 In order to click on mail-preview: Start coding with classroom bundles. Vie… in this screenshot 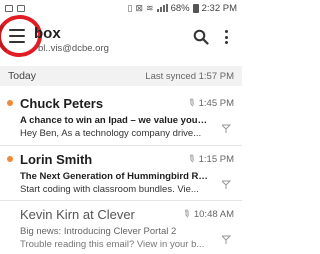, I will do `click(109, 189)`.